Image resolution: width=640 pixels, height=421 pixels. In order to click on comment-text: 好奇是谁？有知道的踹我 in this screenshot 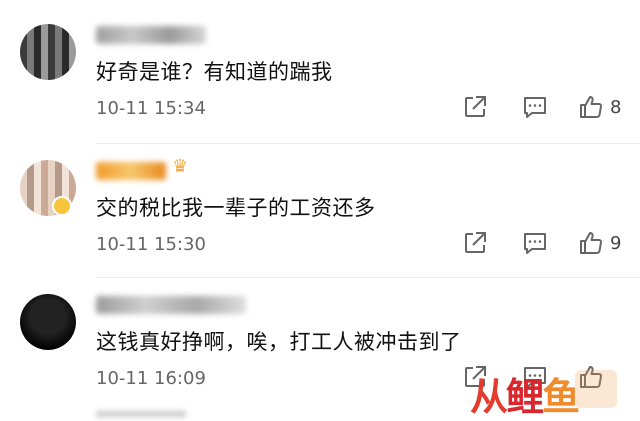, I will do `click(214, 72)`.